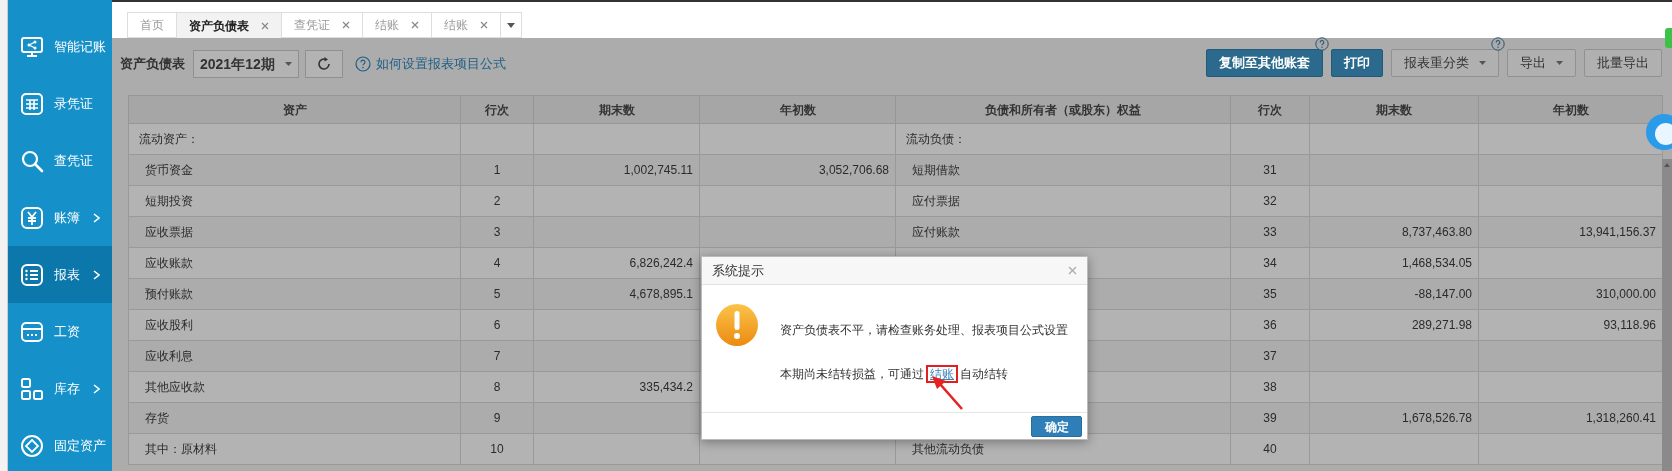 The height and width of the screenshot is (471, 1672). What do you see at coordinates (152, 25) in the screenshot?
I see `tab: 首页` at bounding box center [152, 25].